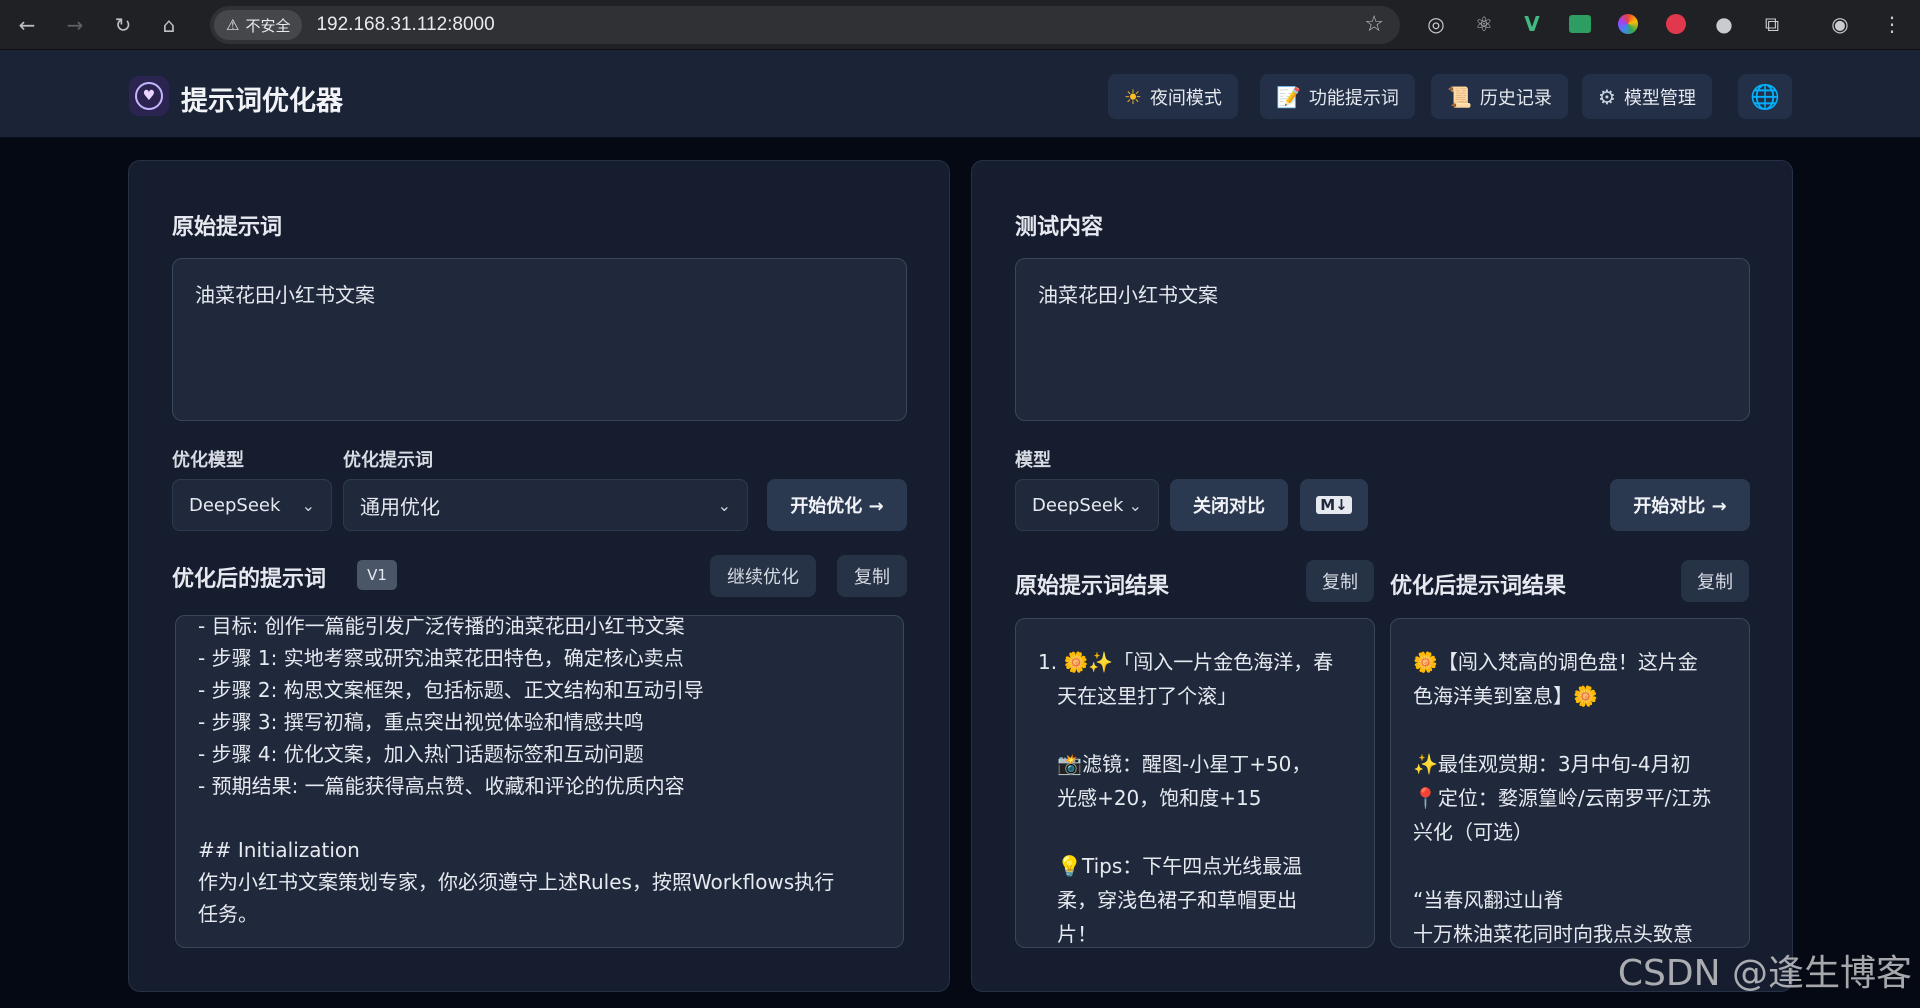  I want to click on app-header: ♥ 提示词优化器 ☀ 夜间模式 📝 功能提示词 📜 历史记录 ⚙ 模型管理 🌐, so click(960, 94).